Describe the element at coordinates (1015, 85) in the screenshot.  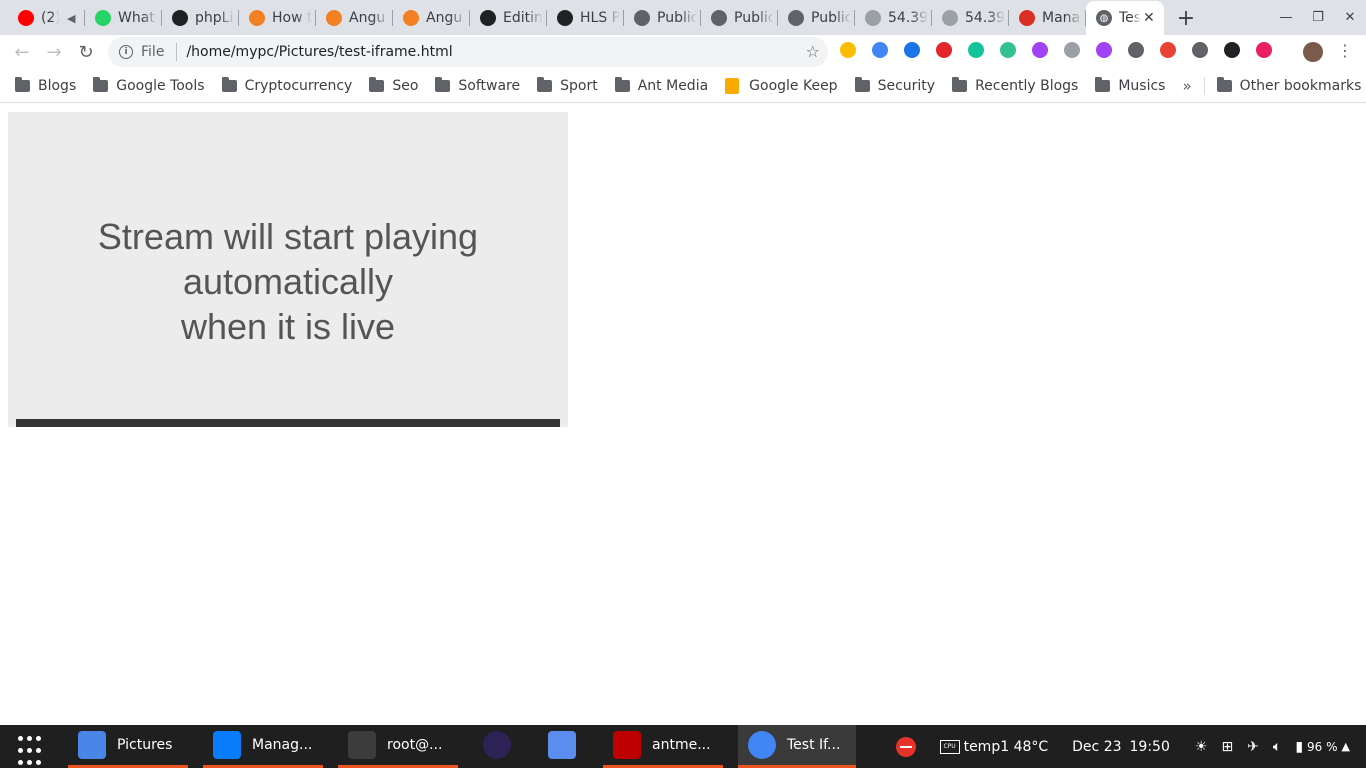
I see `bookmark-item: Recently Blogs` at that location.